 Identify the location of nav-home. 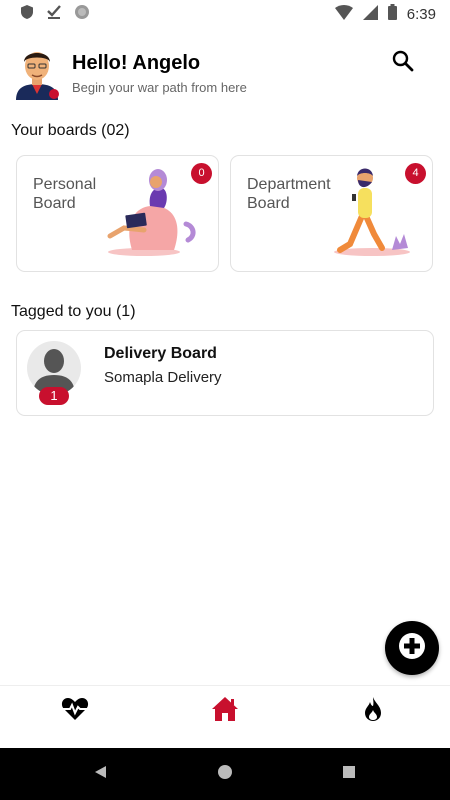
(225, 711).